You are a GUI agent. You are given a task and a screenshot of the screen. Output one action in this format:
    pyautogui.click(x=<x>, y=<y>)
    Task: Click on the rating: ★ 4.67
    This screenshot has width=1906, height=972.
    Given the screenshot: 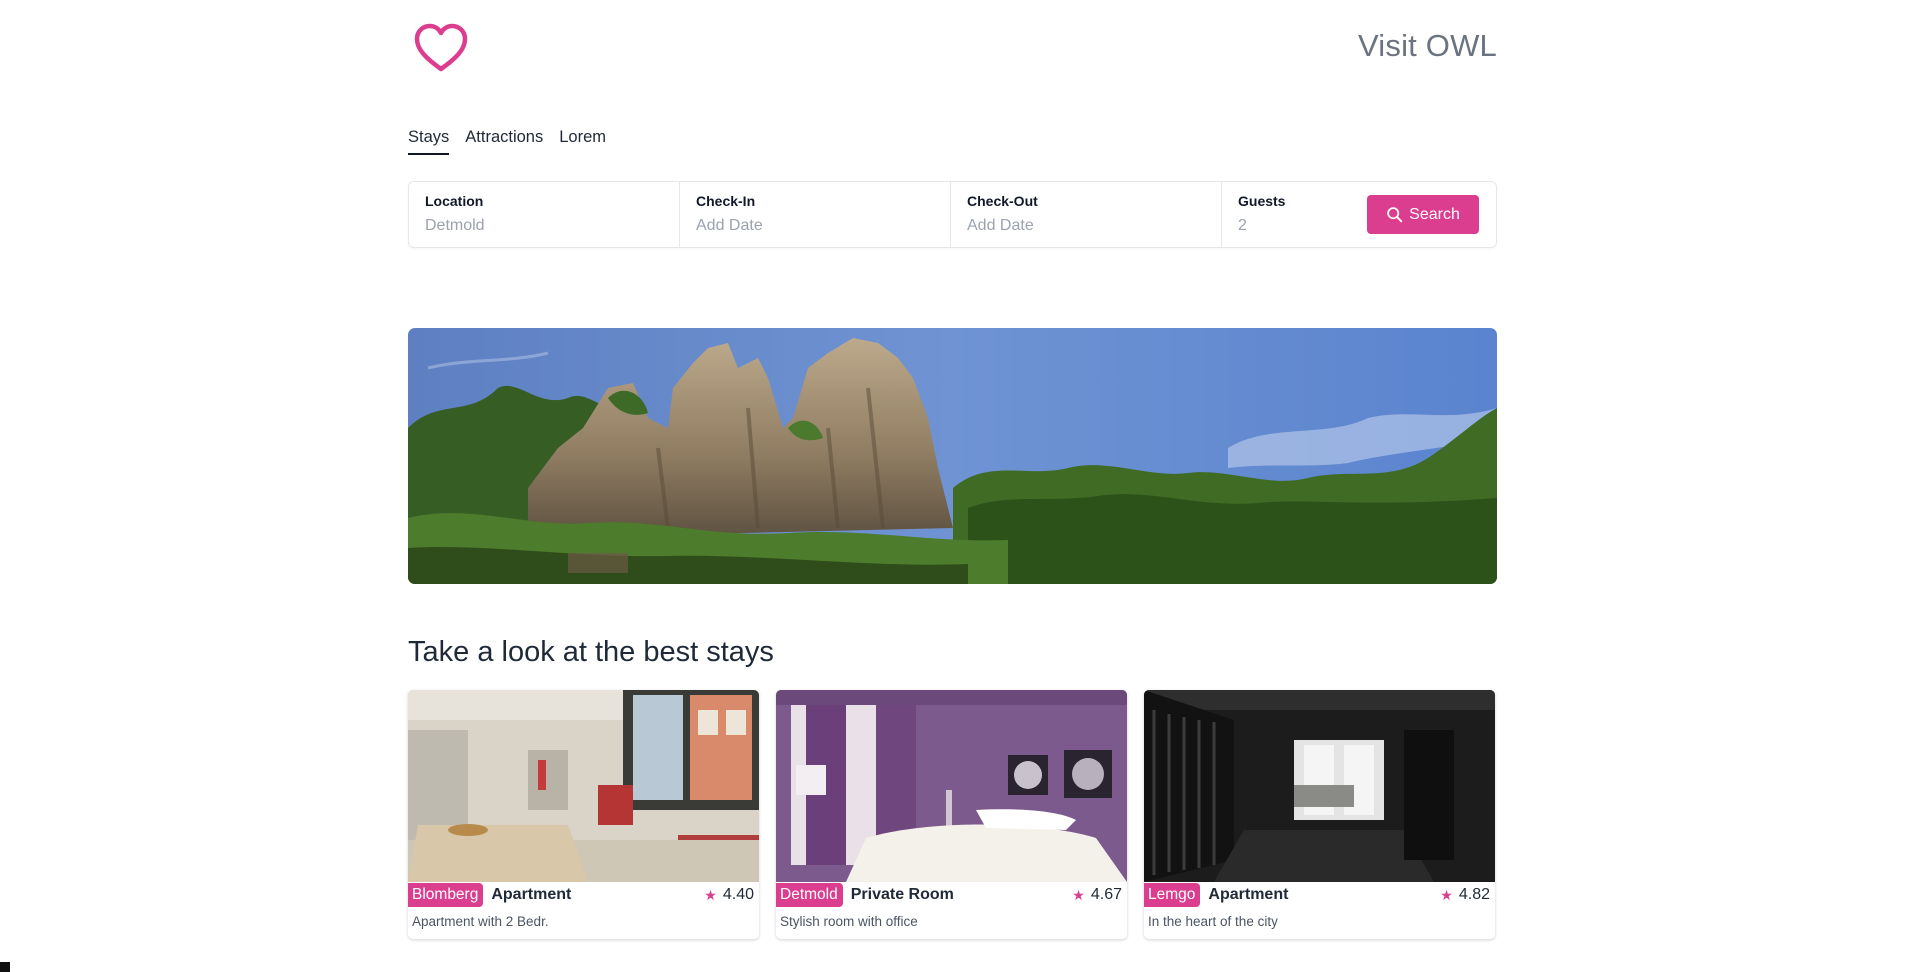 What is the action you would take?
    pyautogui.click(x=1097, y=895)
    